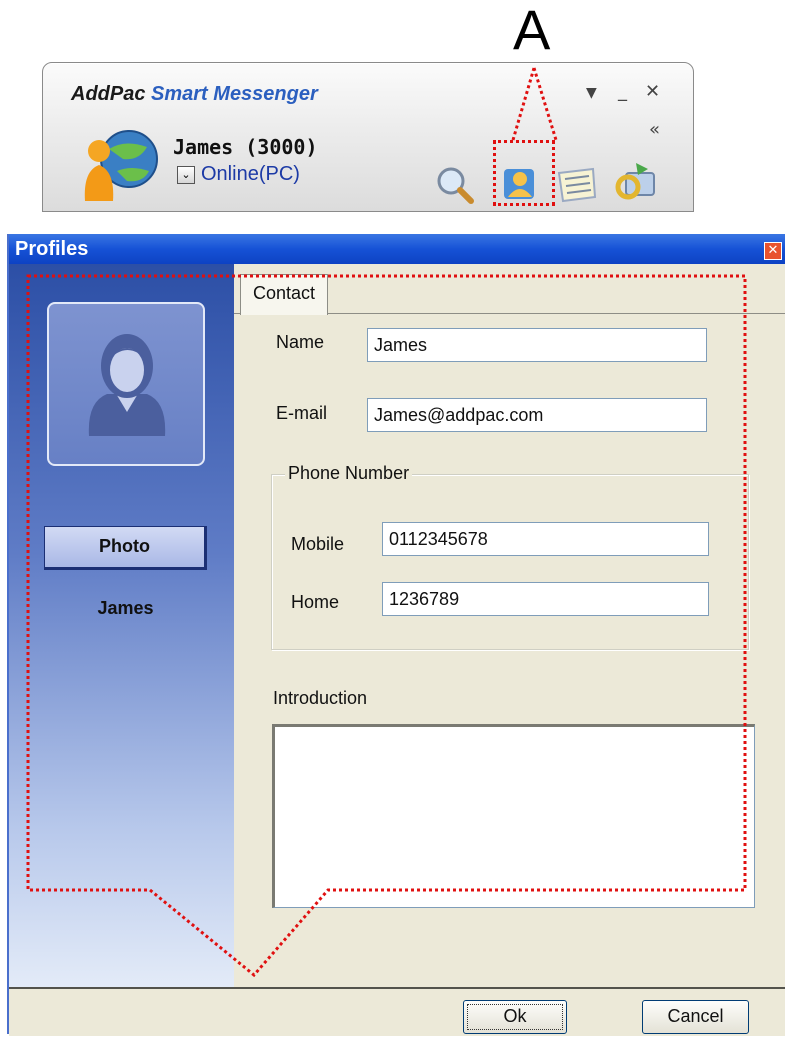 The width and height of the screenshot is (785, 1037). What do you see at coordinates (349, 473) in the screenshot?
I see `phone-number-legend: Phone Number` at bounding box center [349, 473].